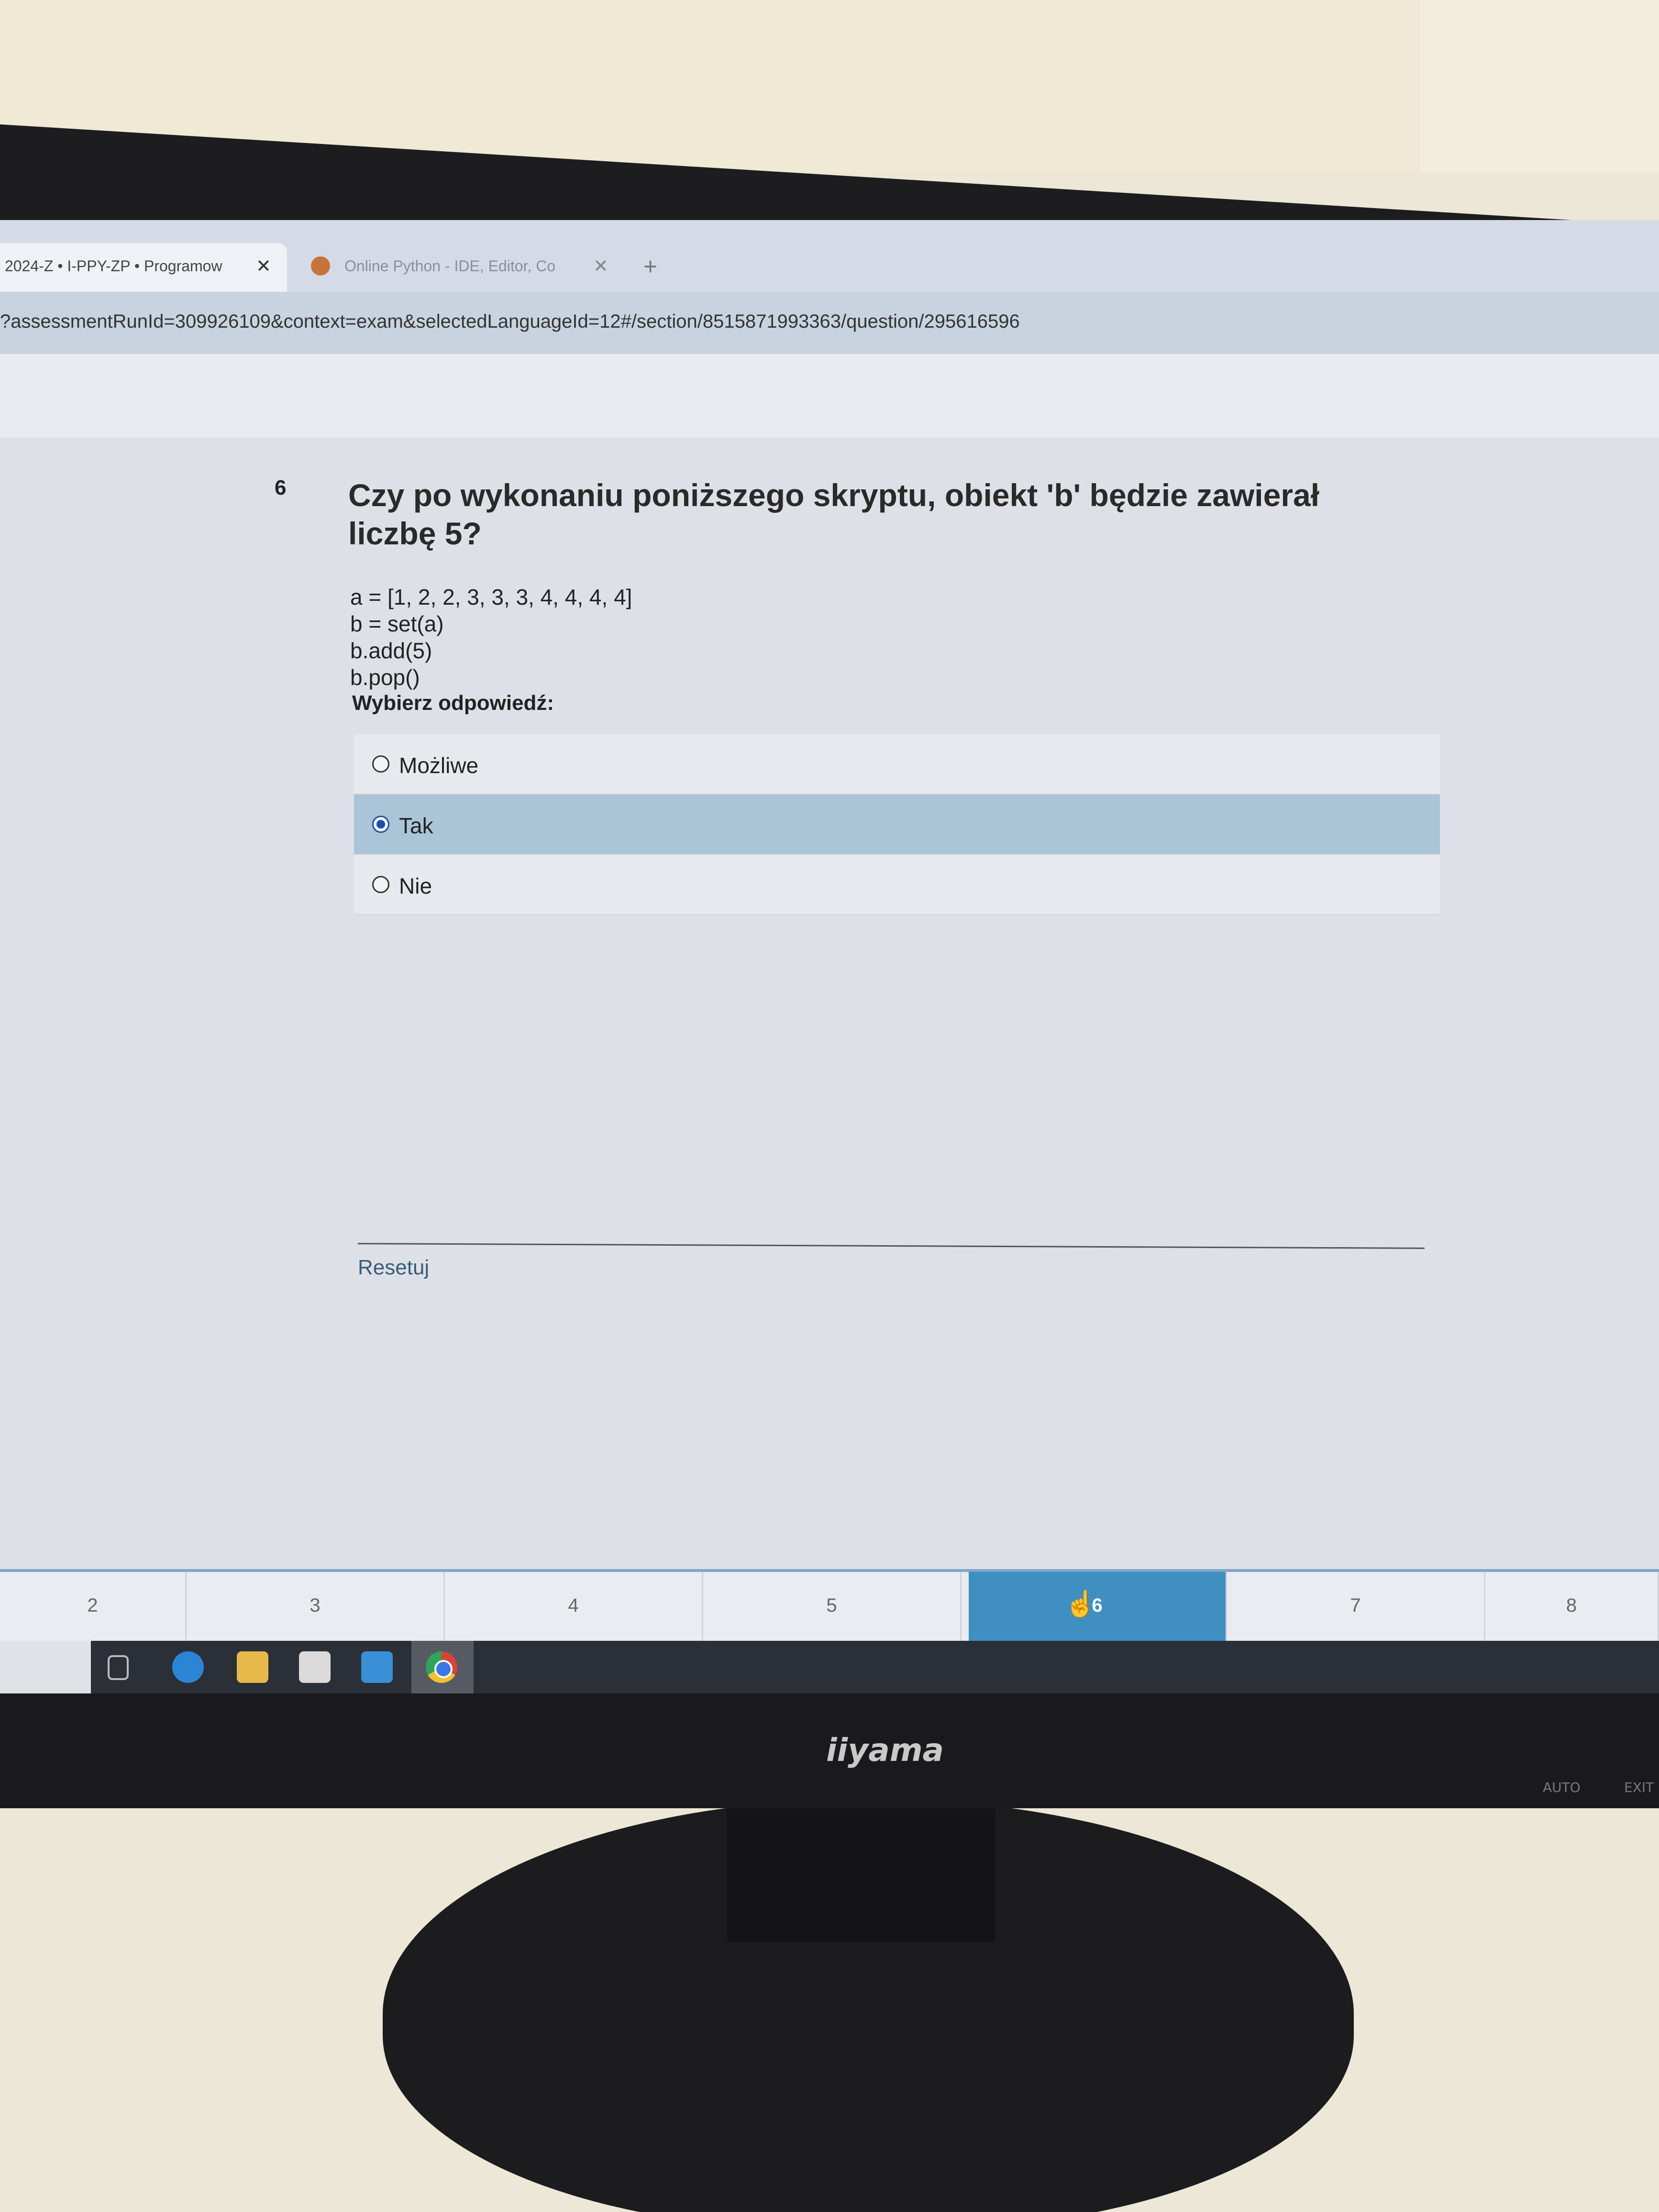  What do you see at coordinates (315, 1667) in the screenshot?
I see `store-icon` at bounding box center [315, 1667].